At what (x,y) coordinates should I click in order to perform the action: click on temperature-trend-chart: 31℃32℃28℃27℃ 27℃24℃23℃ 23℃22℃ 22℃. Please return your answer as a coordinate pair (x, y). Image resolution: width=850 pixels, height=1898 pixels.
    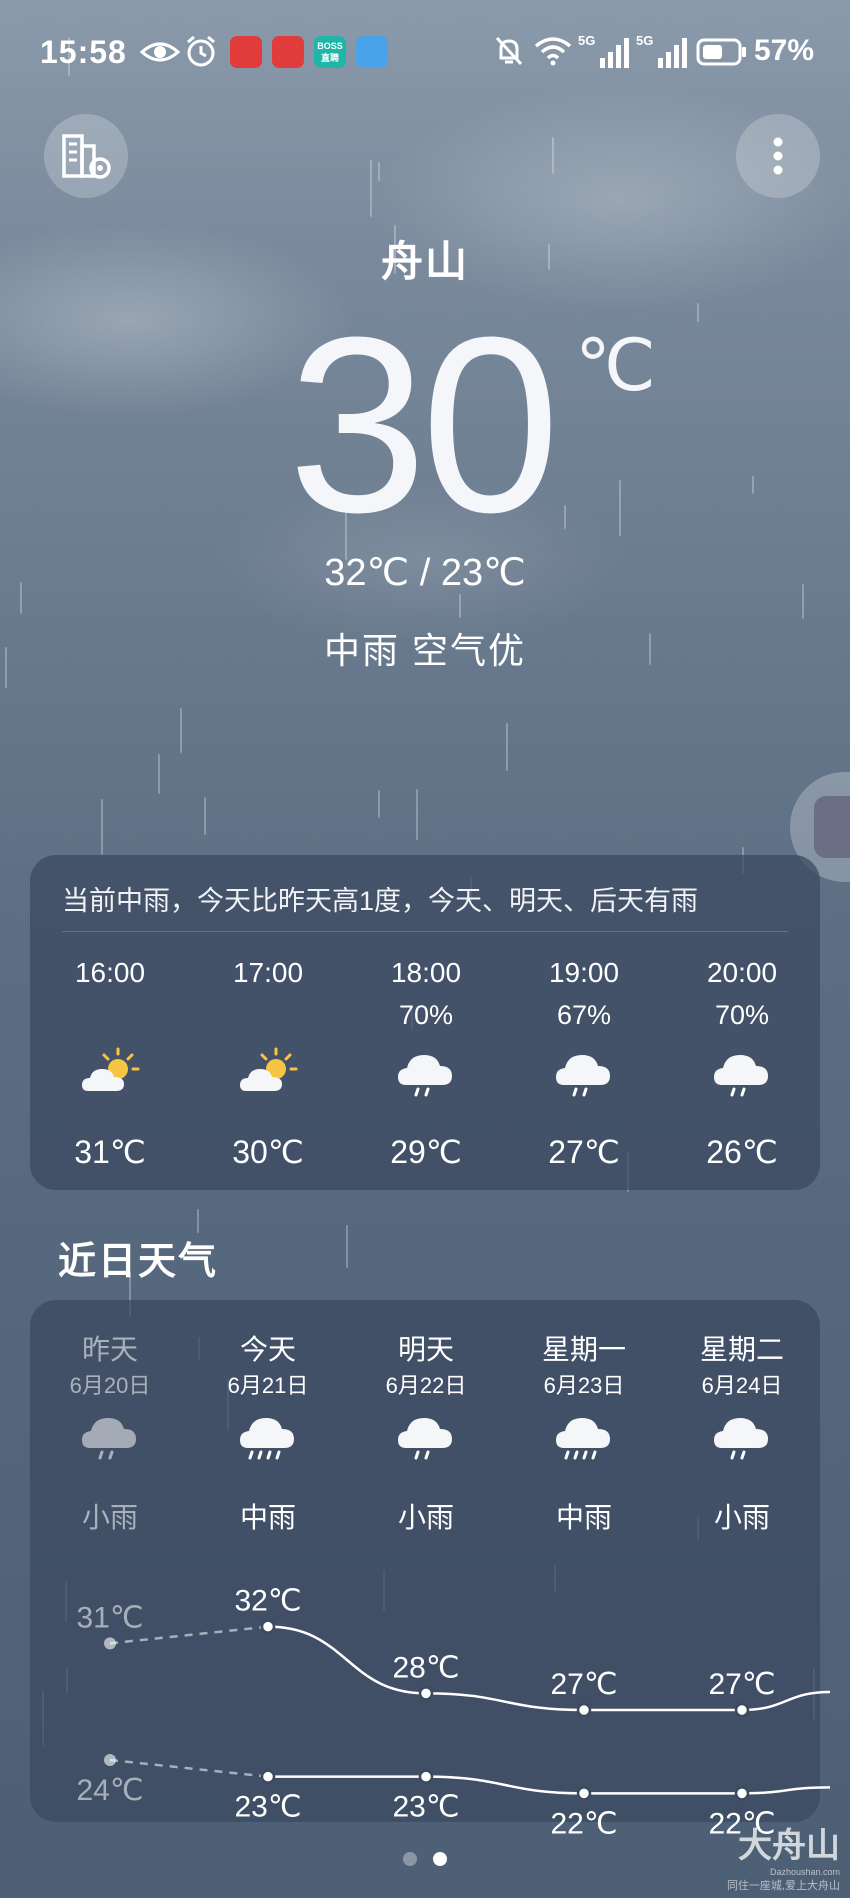
    Looking at the image, I should click on (453, 1712).